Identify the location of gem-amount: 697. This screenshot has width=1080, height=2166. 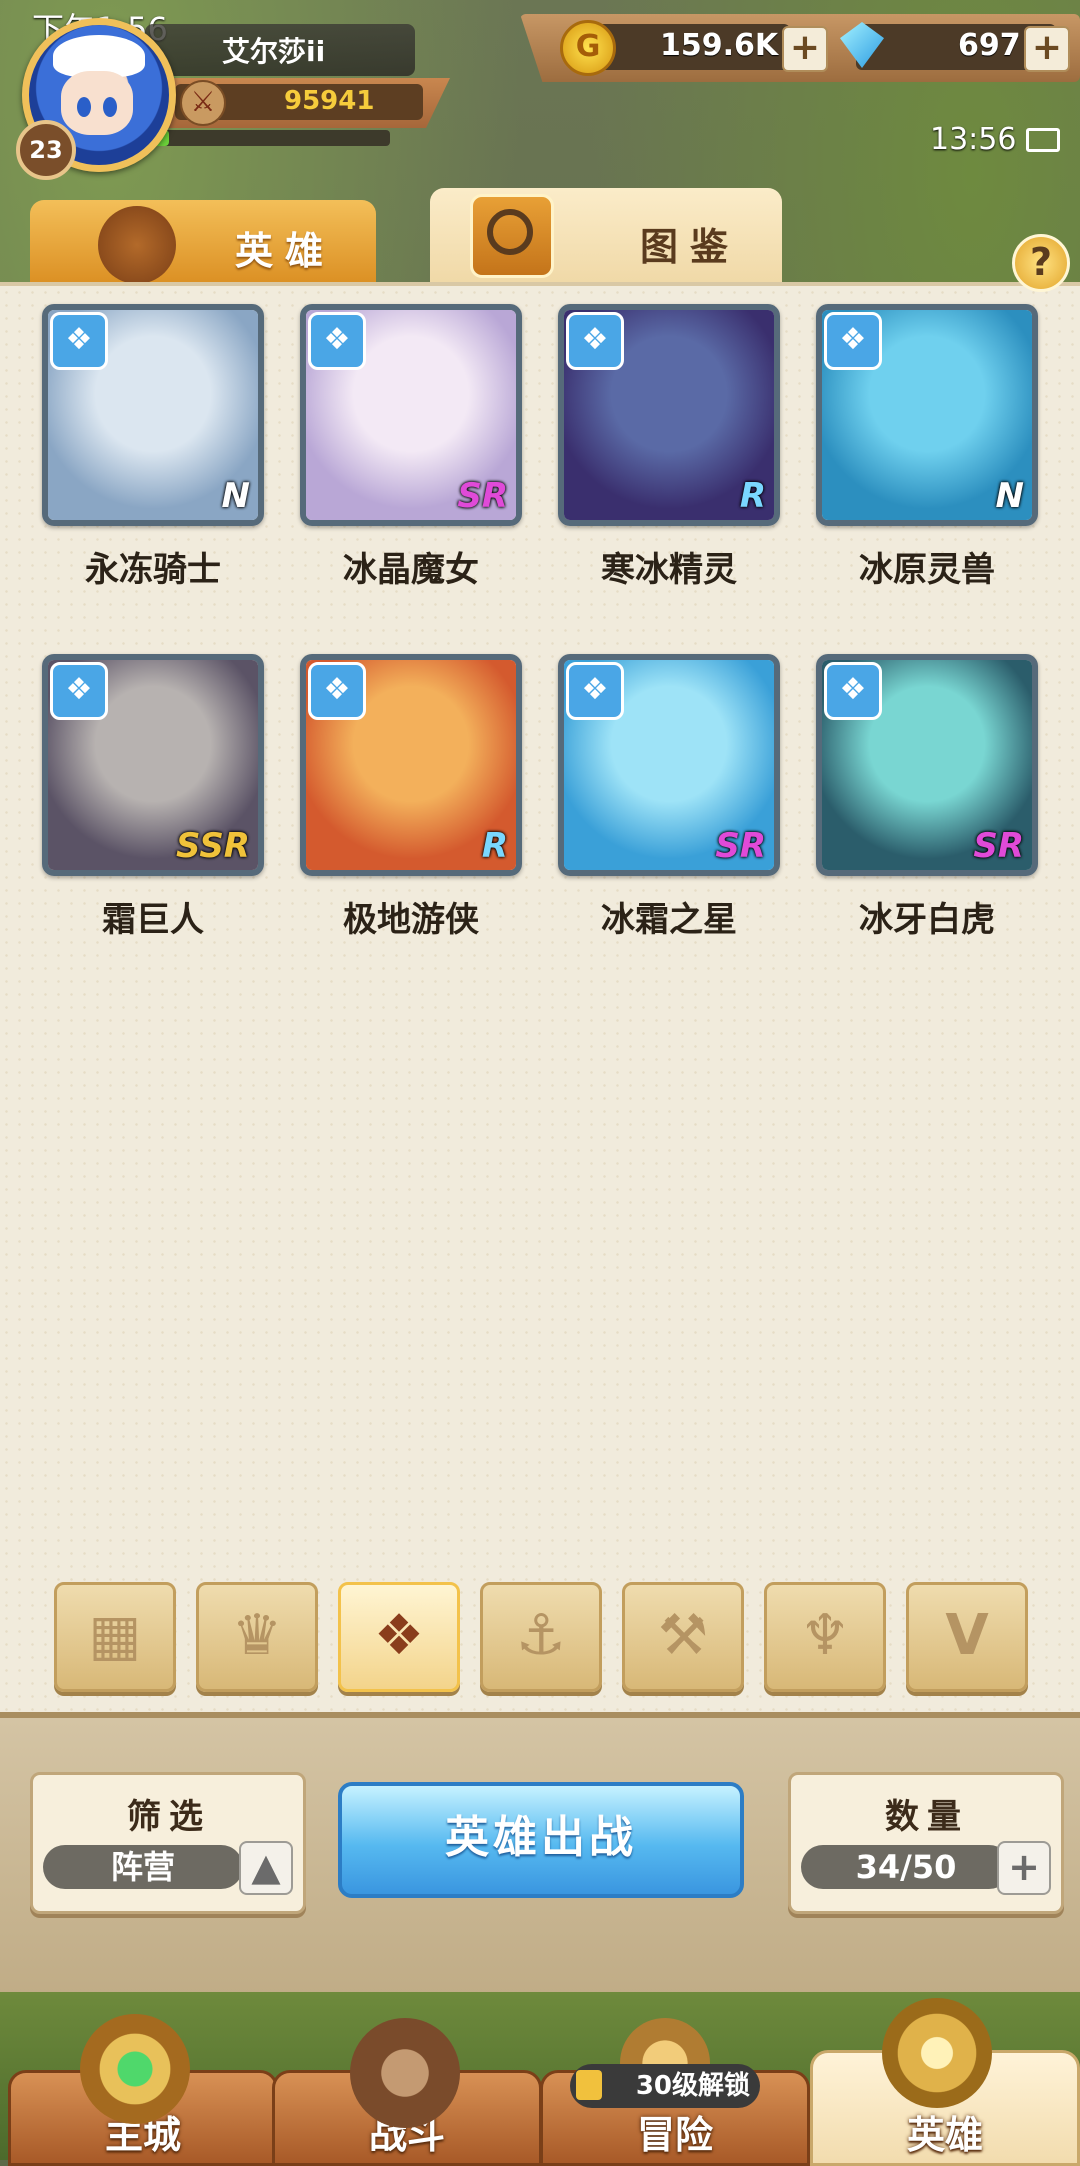
(989, 45).